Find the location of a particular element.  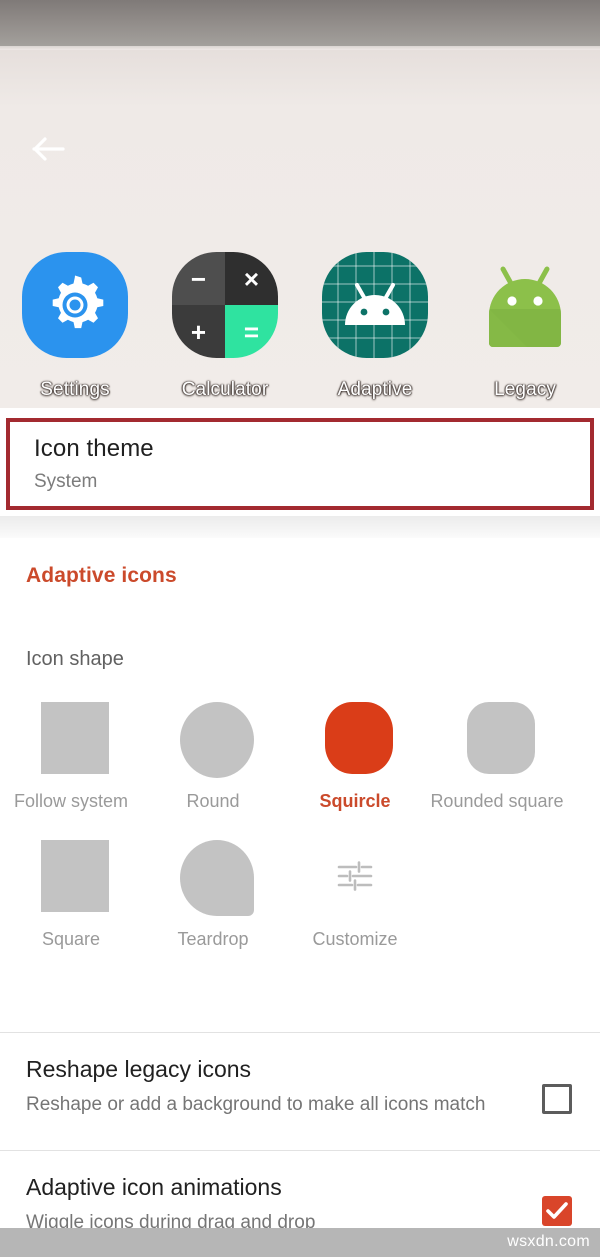

icon-theme-section: Icon theme System is located at coordinates (300, 462).